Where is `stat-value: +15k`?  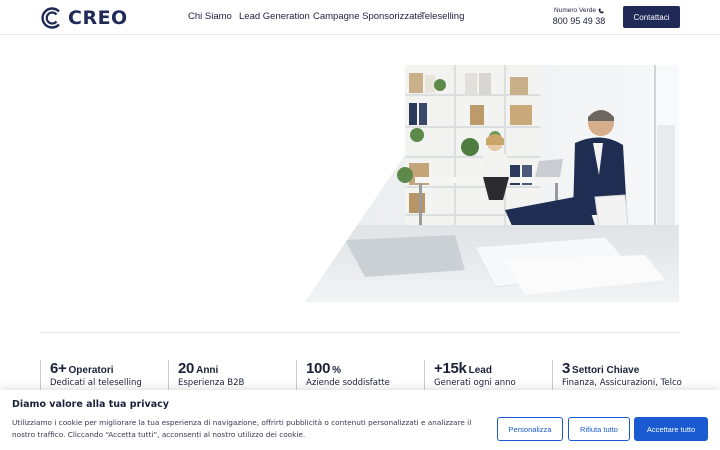 stat-value: +15k is located at coordinates (450, 368).